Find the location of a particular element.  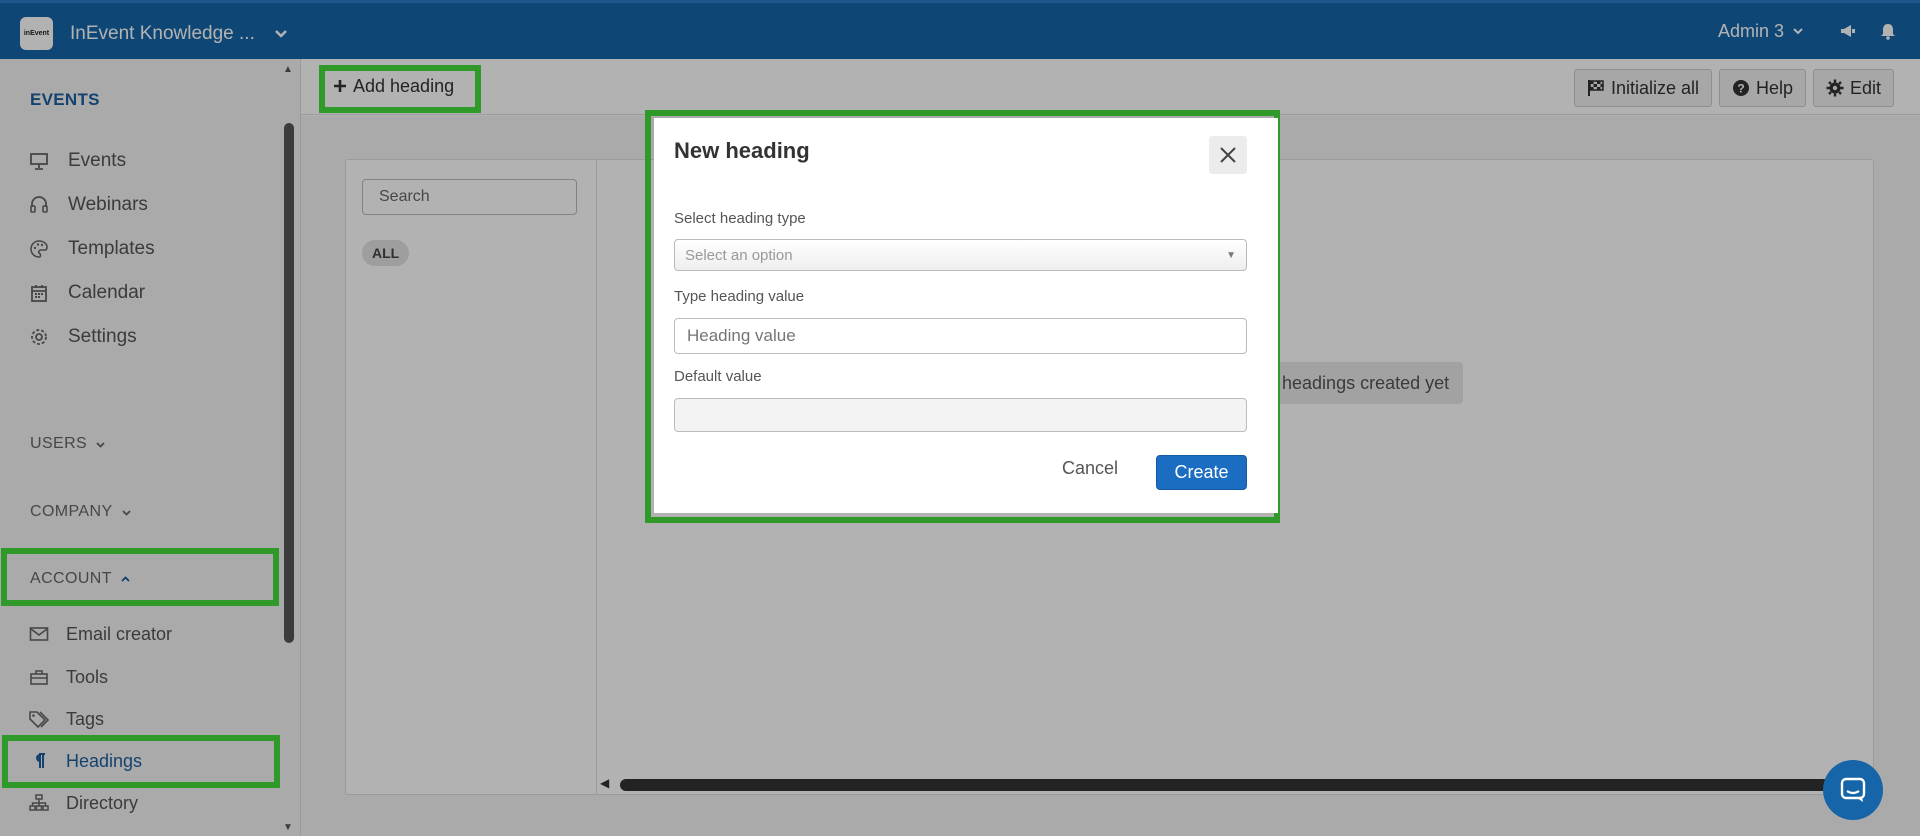

close-button is located at coordinates (1228, 155).